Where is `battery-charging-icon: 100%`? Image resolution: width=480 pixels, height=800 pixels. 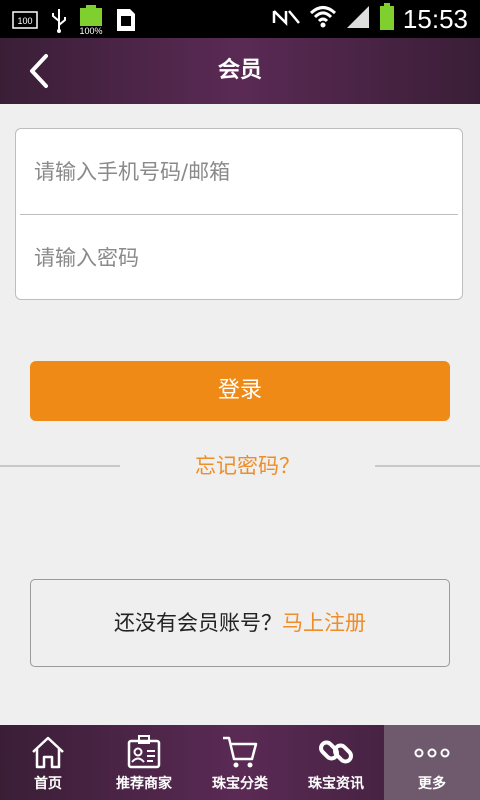 battery-charging-icon: 100% is located at coordinates (91, 22).